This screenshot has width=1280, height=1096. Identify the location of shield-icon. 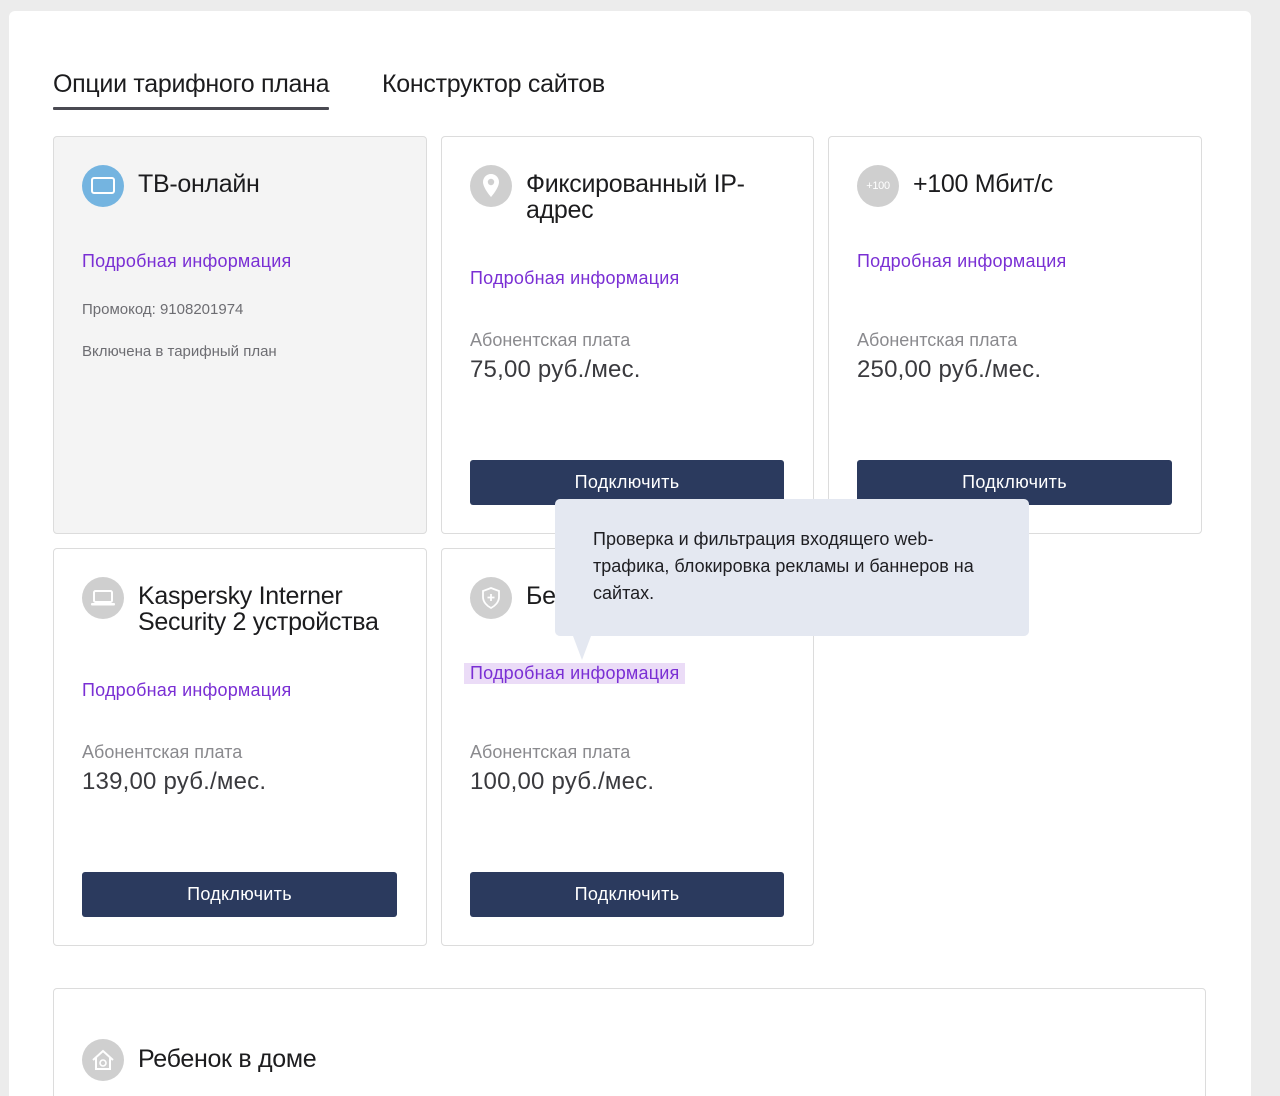
(491, 598).